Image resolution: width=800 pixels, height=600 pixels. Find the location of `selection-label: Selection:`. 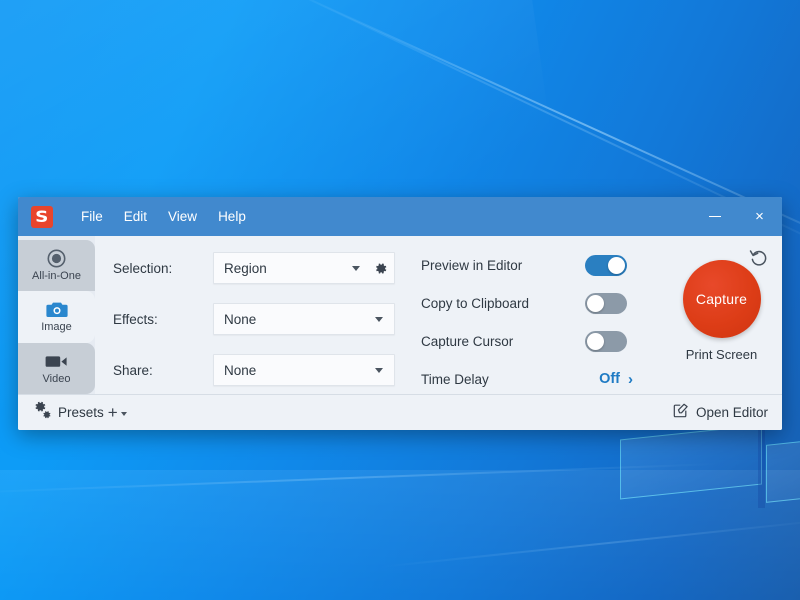

selection-label: Selection: is located at coordinates (143, 268).